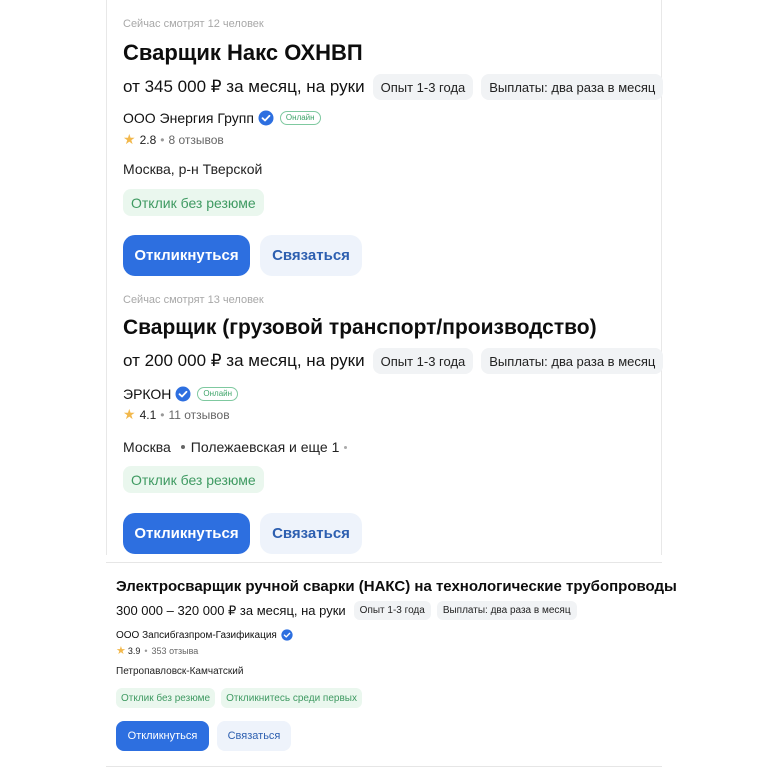  What do you see at coordinates (196, 635) in the screenshot?
I see `company-name: ООО Запсибгазпром-Газификация` at bounding box center [196, 635].